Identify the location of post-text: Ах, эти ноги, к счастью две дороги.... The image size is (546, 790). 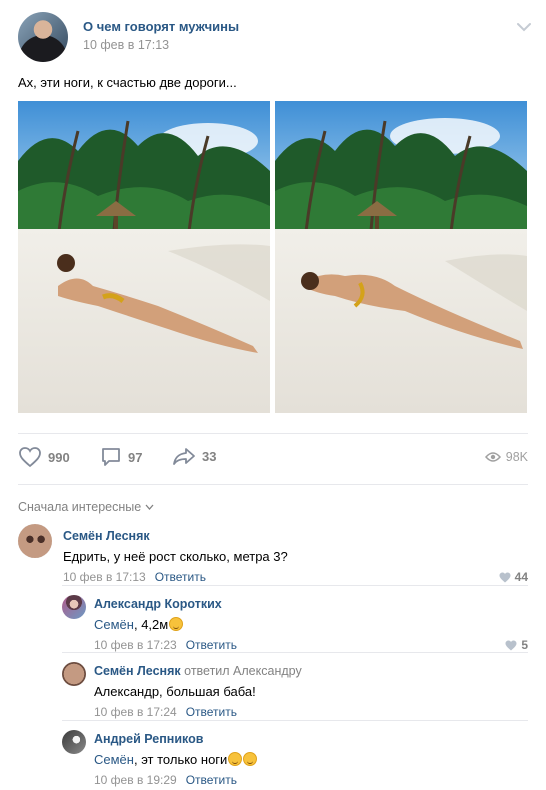
(127, 82).